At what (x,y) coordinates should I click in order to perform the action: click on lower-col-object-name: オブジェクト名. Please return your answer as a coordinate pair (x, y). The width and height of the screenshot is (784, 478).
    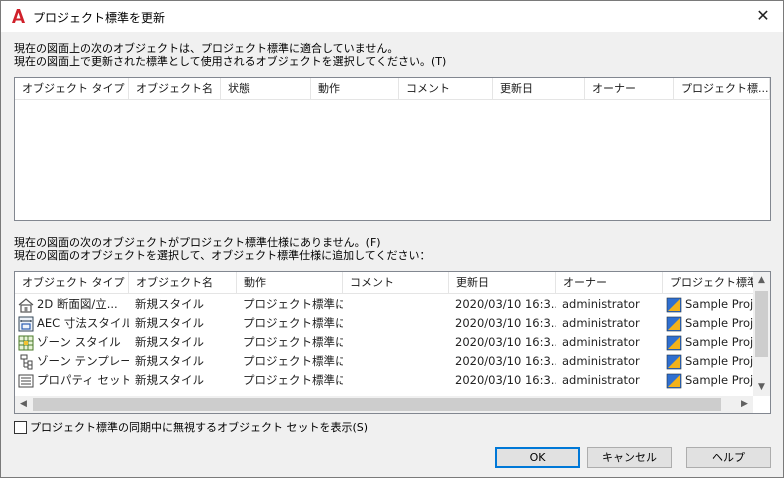
    Looking at the image, I should click on (183, 283).